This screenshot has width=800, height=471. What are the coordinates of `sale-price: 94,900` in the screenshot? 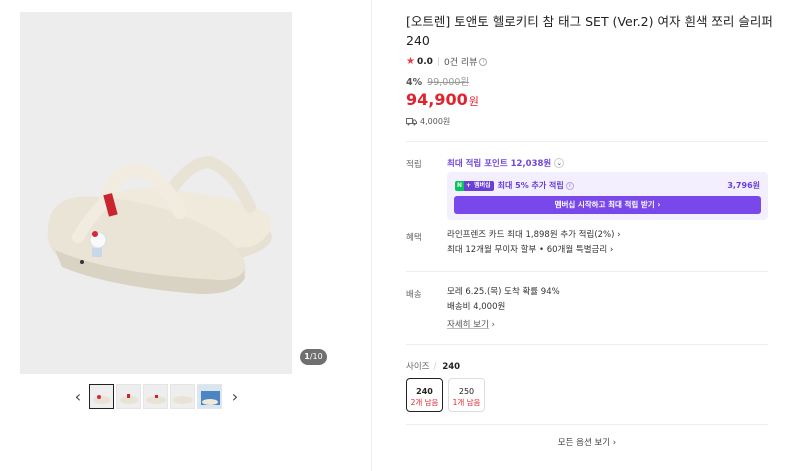 It's located at (437, 99).